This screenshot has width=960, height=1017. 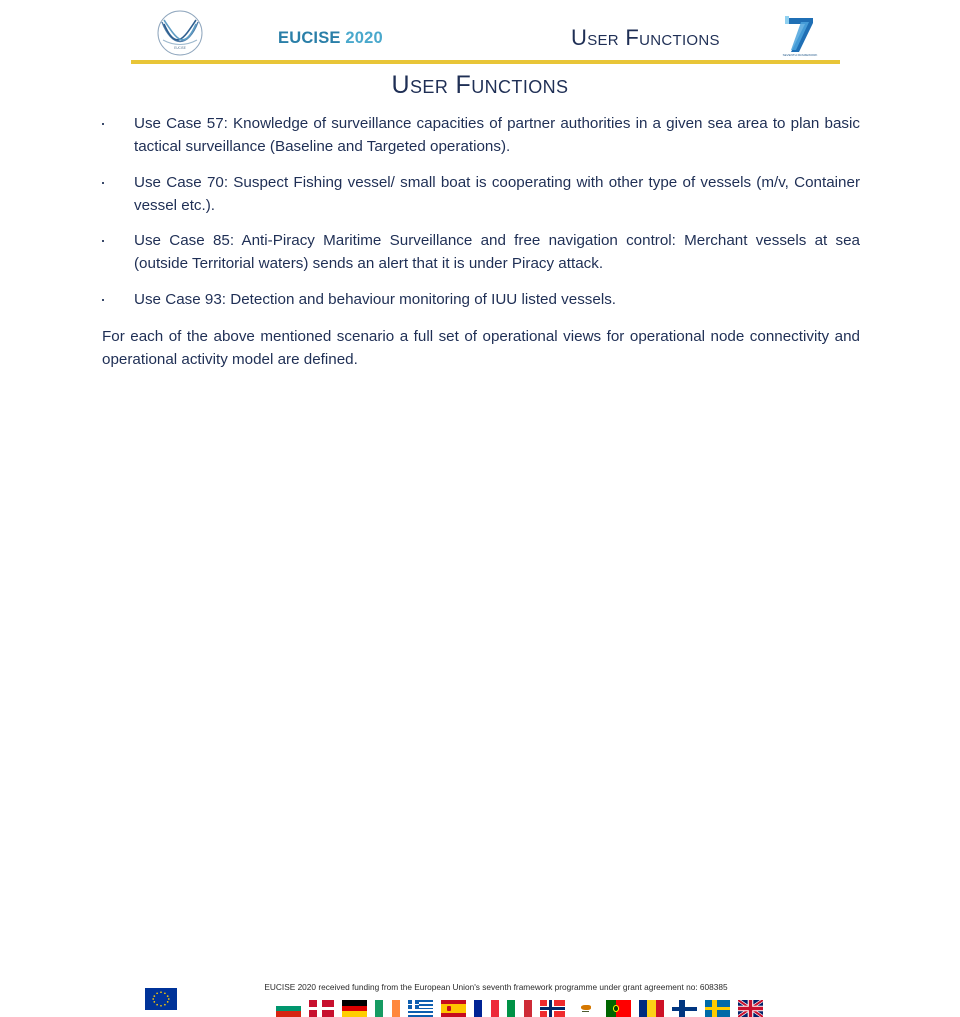 I want to click on svg-text: EUCISE, so click(x=180, y=48).